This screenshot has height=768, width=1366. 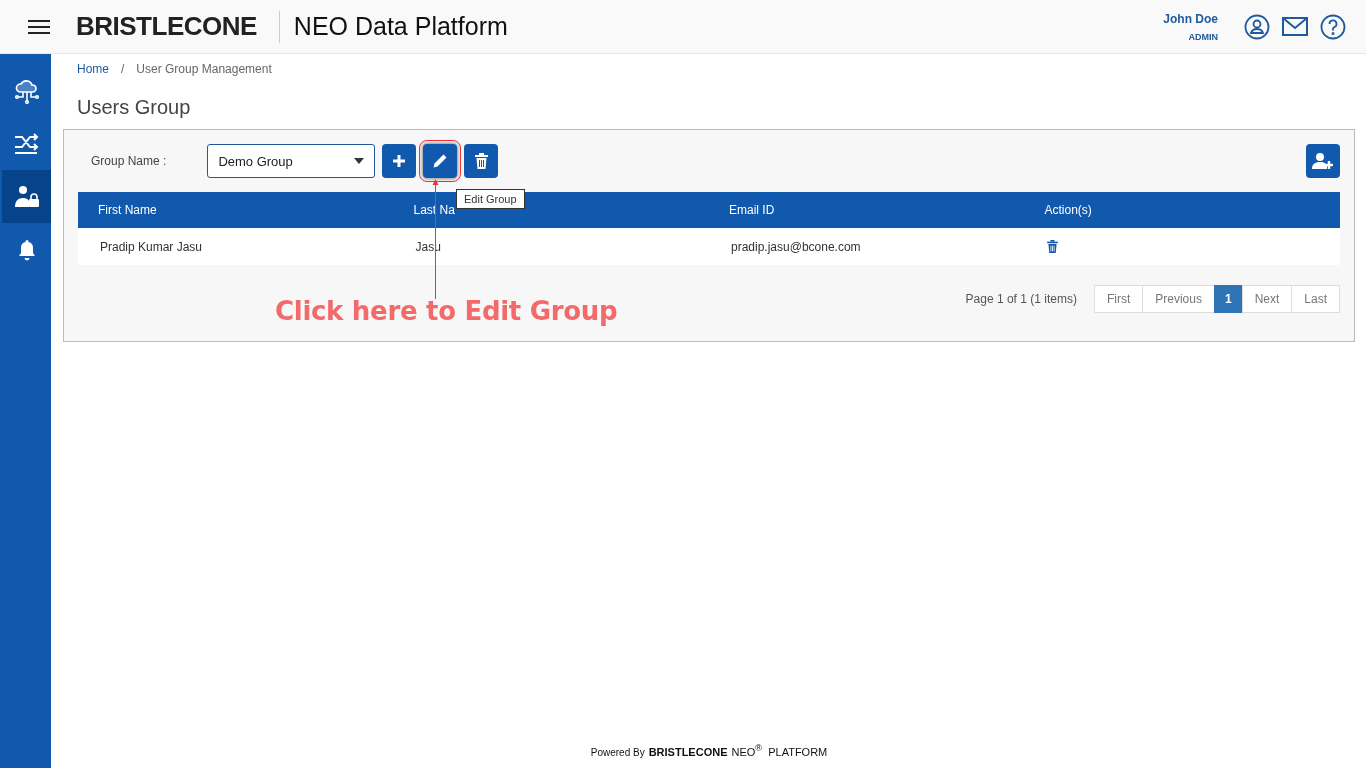 I want to click on app-title: NEO Data Platform, so click(x=400, y=26).